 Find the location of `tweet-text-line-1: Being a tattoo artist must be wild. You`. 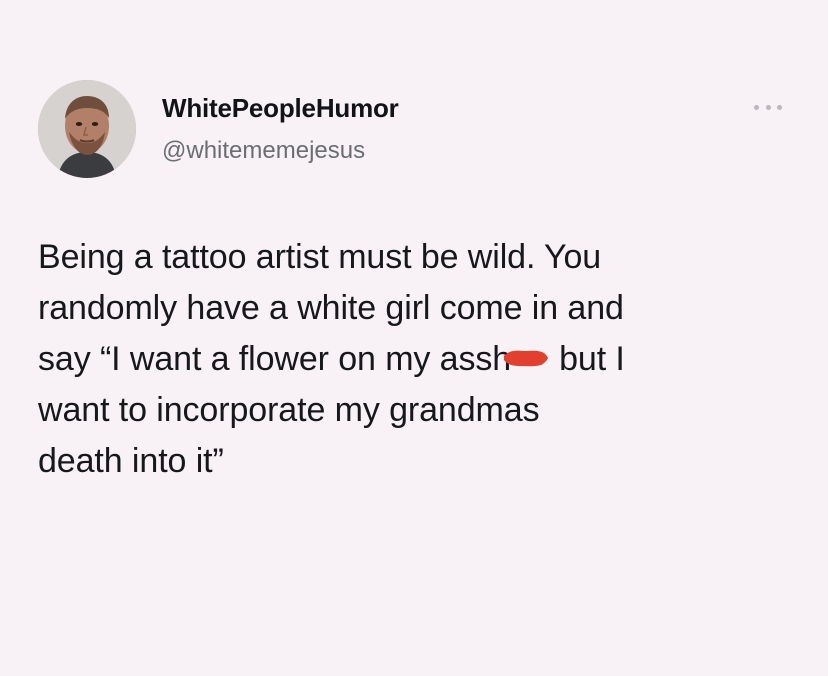

tweet-text-line-1: Being a tattoo artist must be wild. You is located at coordinates (320, 257).